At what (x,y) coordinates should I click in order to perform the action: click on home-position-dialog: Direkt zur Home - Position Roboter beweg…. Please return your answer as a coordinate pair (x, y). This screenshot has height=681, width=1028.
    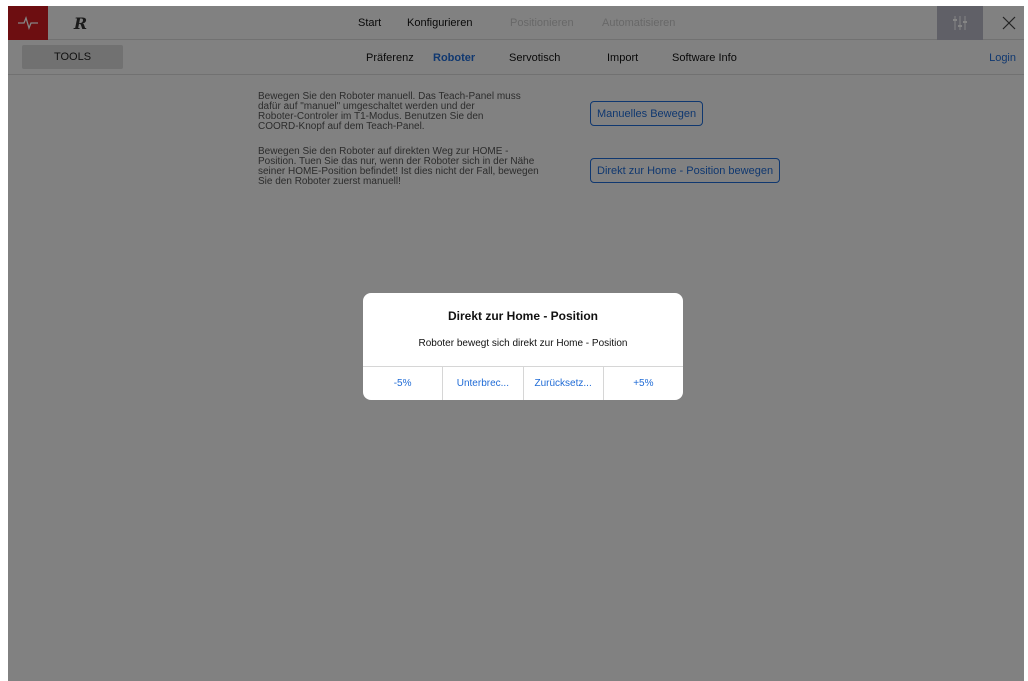
    Looking at the image, I should click on (523, 346).